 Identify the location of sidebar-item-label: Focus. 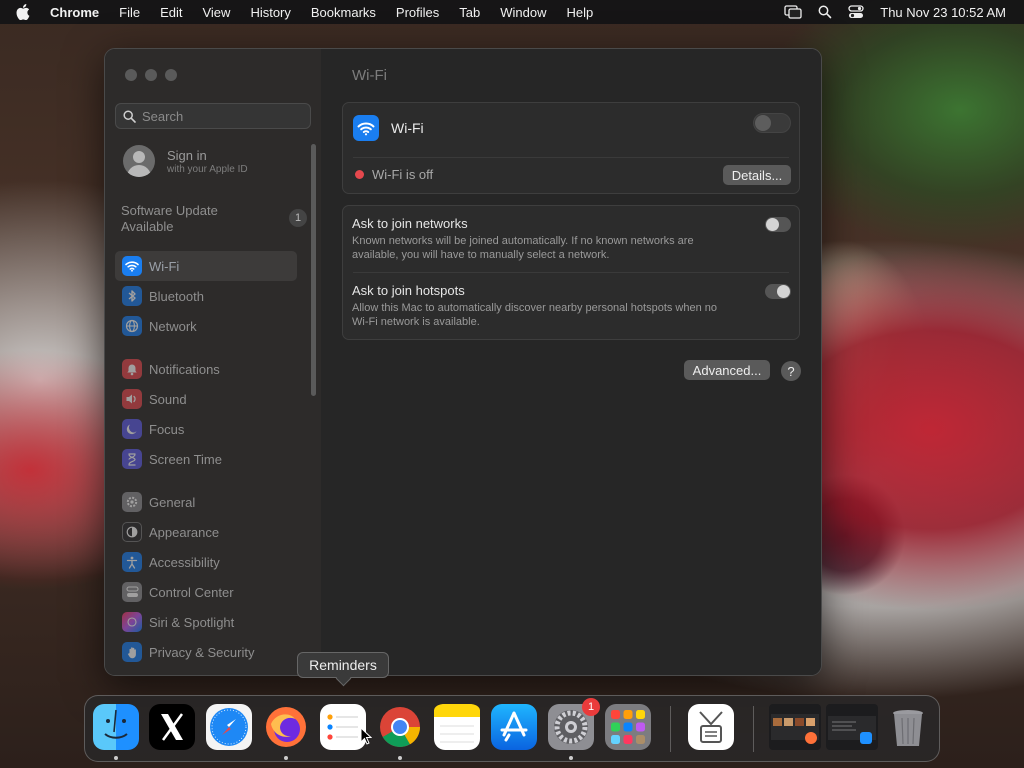
(167, 429).